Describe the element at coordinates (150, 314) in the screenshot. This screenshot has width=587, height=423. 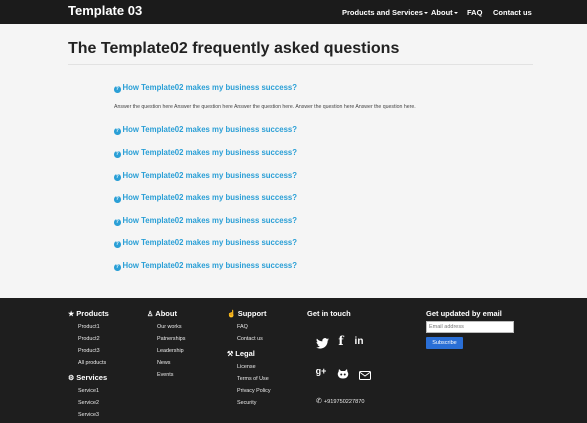
I see `user-icon: ♙` at that location.